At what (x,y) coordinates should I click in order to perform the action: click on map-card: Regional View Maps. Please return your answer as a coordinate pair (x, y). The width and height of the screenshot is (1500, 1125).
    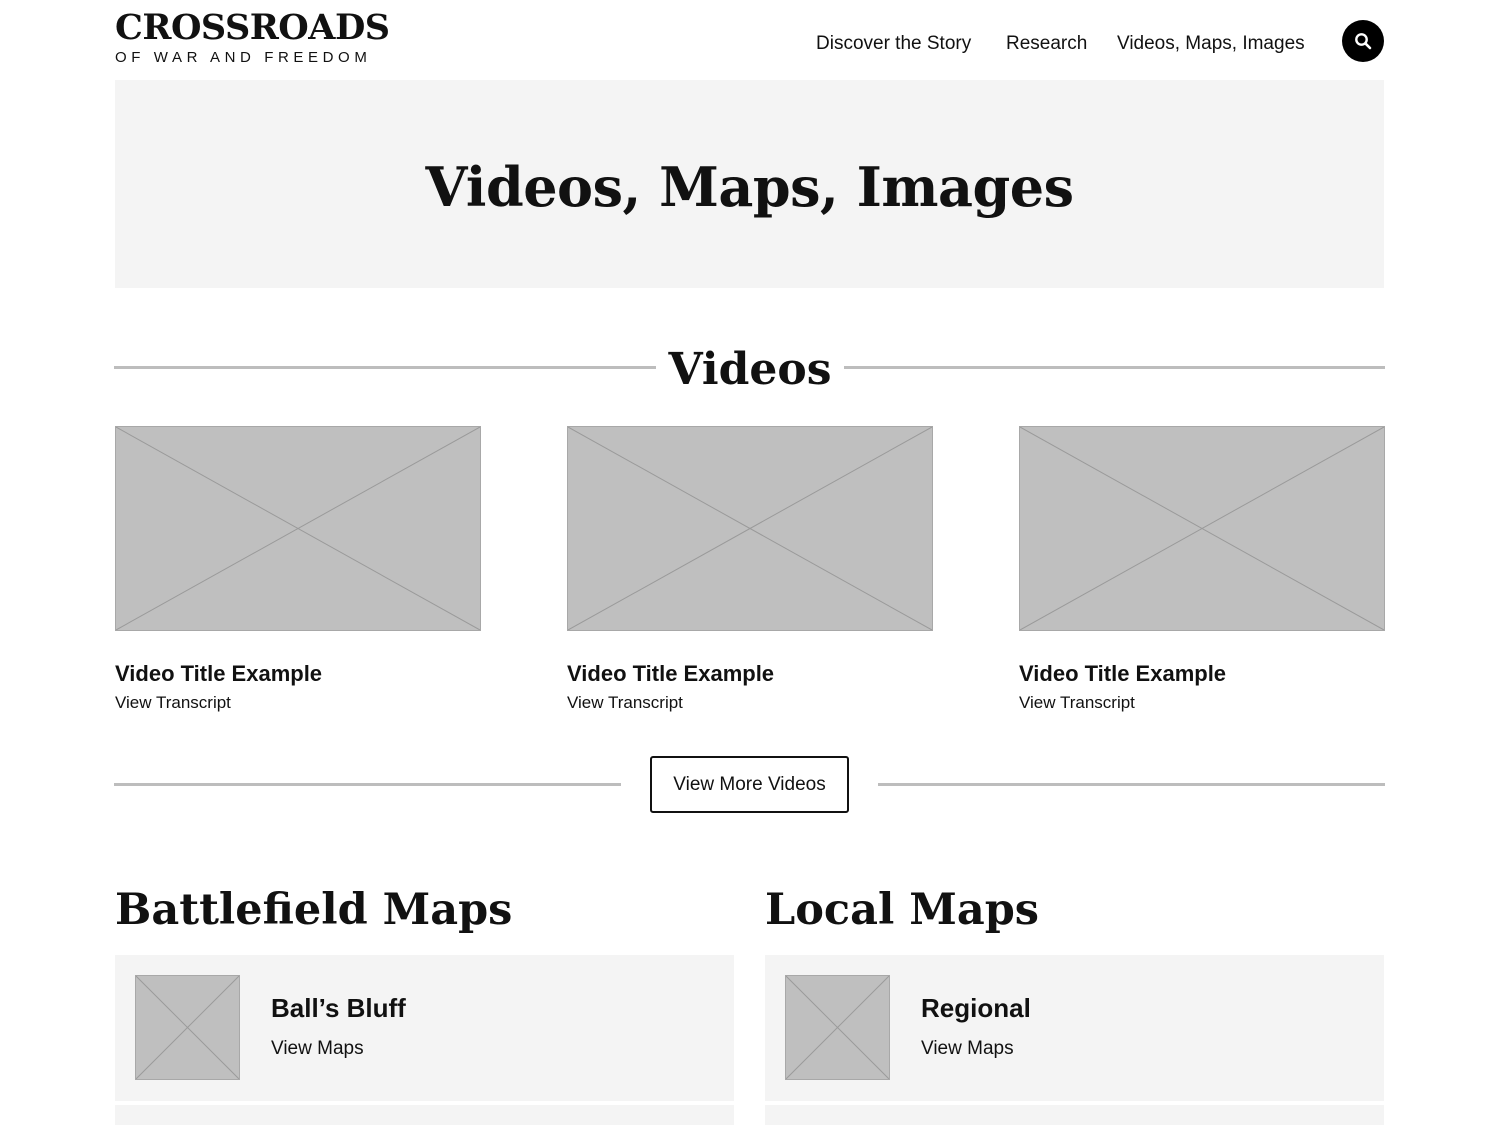
    Looking at the image, I should click on (1074, 1028).